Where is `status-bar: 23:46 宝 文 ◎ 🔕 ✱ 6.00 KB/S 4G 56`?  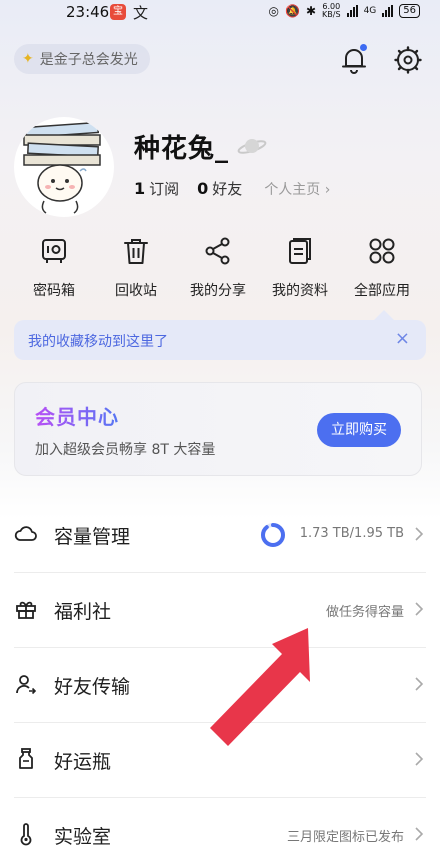
status-bar: 23:46 宝 文 ◎ 🔕 ✱ 6.00 KB/S 4G 56 is located at coordinates (220, 13).